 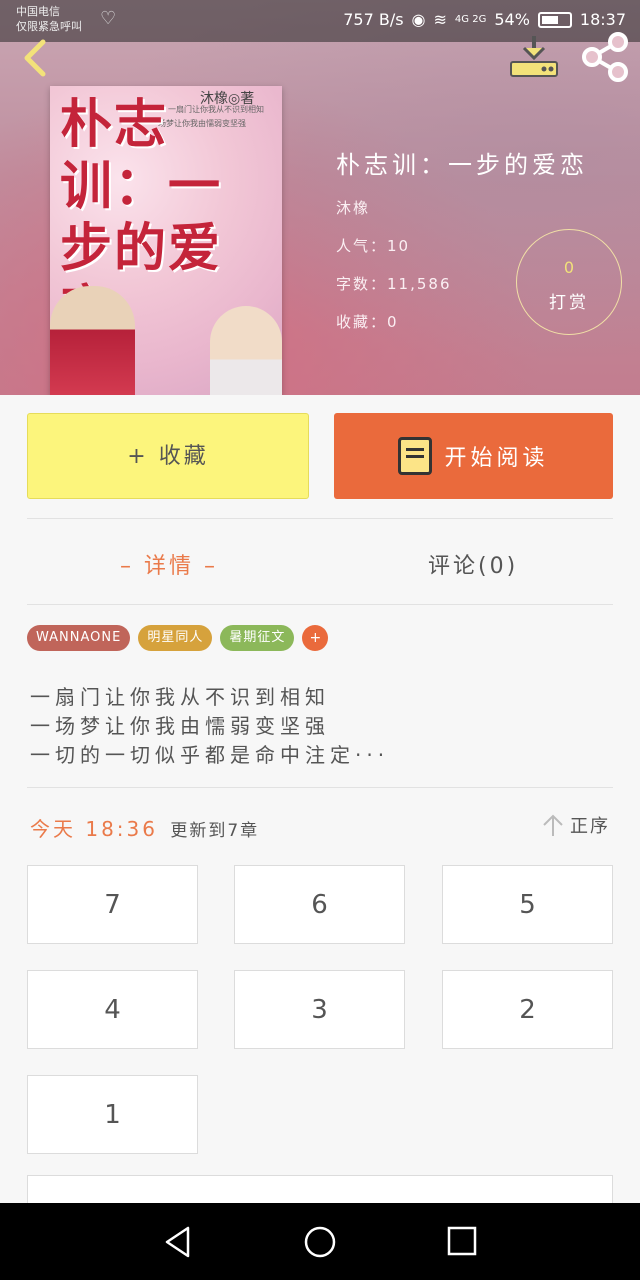 I want to click on tip-label: 打赏, so click(x=569, y=303).